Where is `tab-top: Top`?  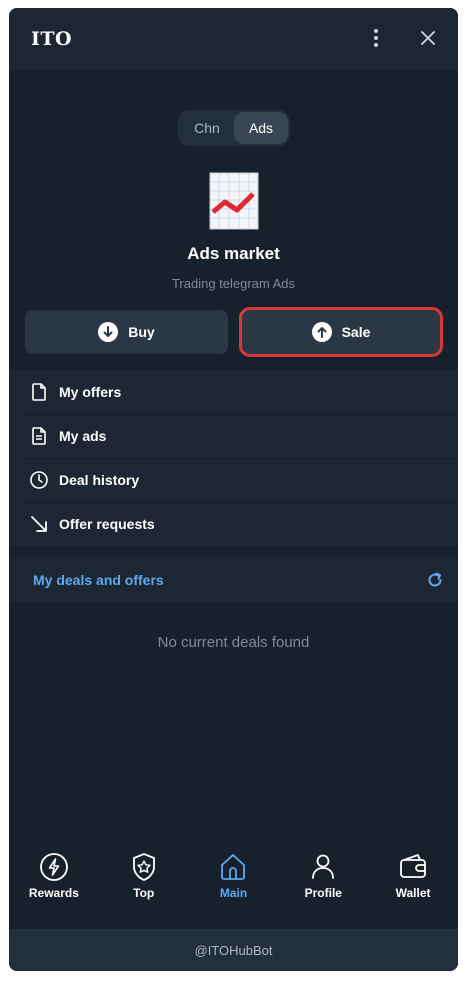
tab-top: Top is located at coordinates (144, 875).